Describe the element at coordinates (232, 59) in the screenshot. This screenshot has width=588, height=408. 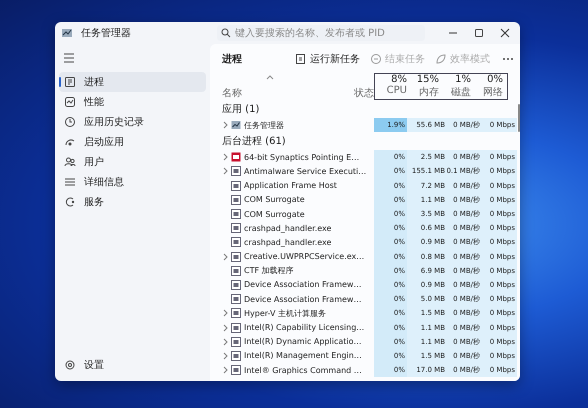
I see `page-title: 进程` at that location.